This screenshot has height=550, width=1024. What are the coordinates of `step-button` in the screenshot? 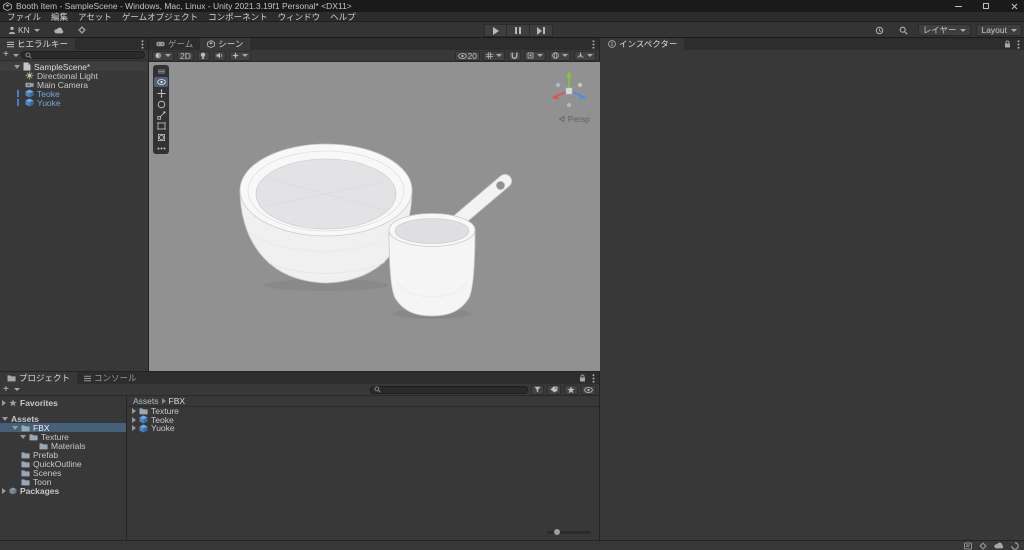 It's located at (541, 30).